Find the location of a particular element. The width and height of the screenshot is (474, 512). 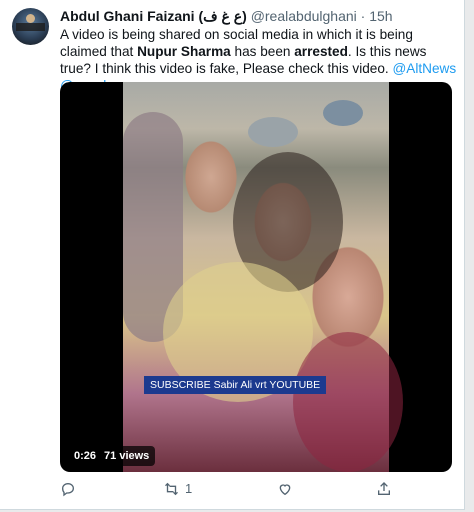

reply-button is located at coordinates (68, 491).